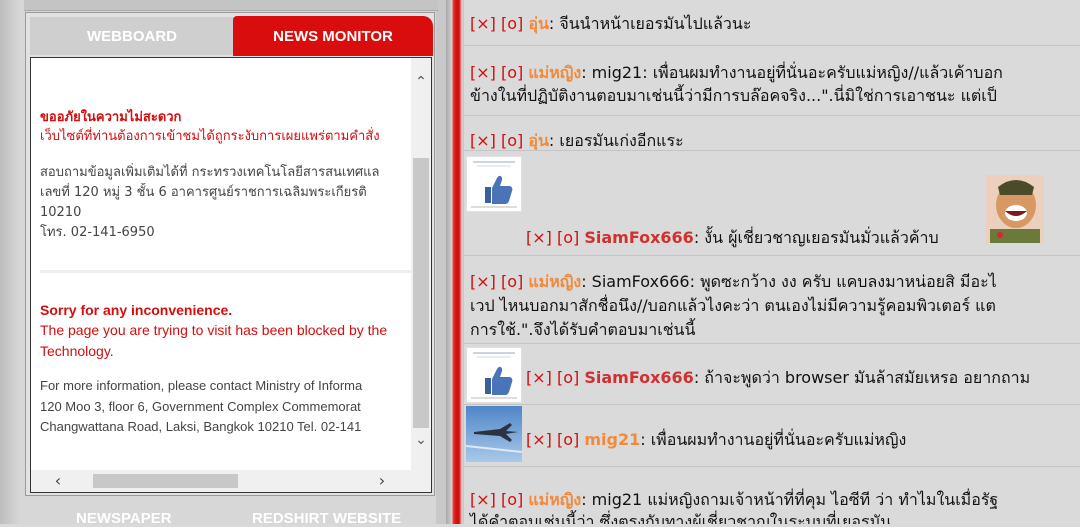  What do you see at coordinates (111, 117) in the screenshot?
I see `th-title: ขออภัยในความไม่สะดวก` at bounding box center [111, 117].